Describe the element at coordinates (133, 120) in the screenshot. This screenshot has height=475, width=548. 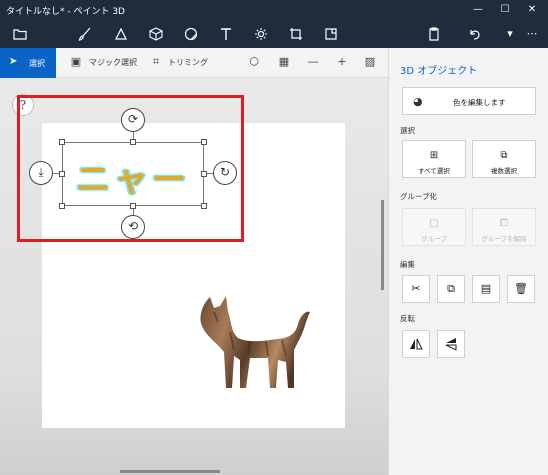
I see `rotate-z-icon: ⟳` at that location.